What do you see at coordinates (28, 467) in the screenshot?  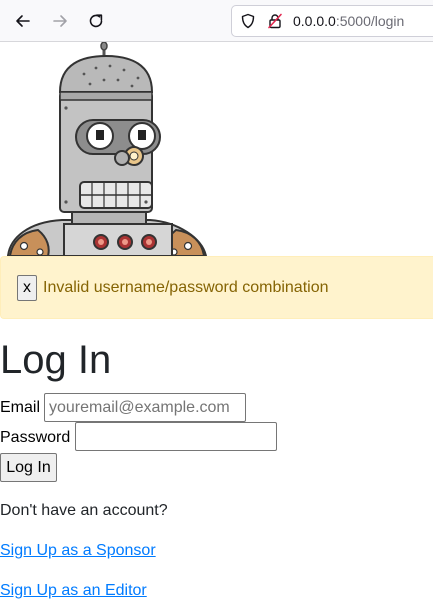 I see `login-button: Log In` at bounding box center [28, 467].